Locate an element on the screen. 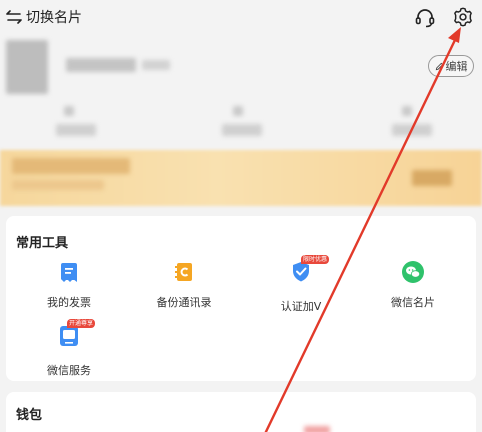  tool-label: 我的发票 is located at coordinates (69, 302).